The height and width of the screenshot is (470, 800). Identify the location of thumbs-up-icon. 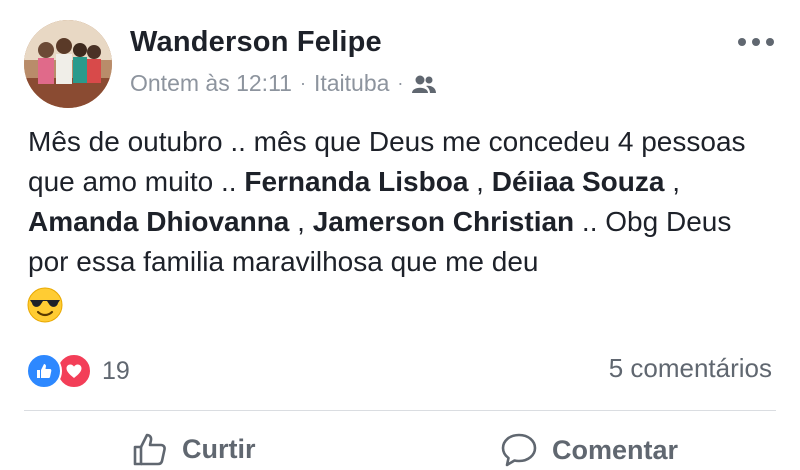
(149, 449).